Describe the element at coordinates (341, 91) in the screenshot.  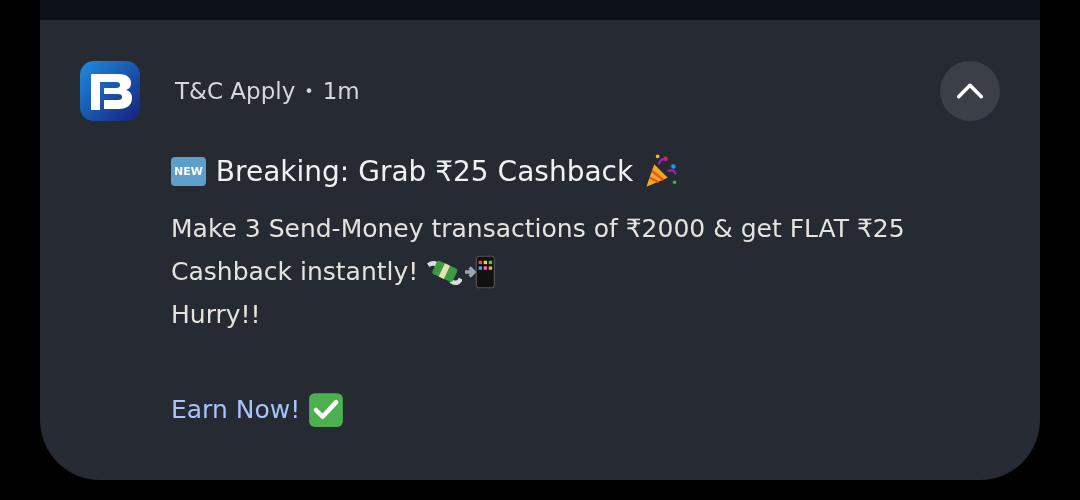
I see `timestamp: 1m` at that location.